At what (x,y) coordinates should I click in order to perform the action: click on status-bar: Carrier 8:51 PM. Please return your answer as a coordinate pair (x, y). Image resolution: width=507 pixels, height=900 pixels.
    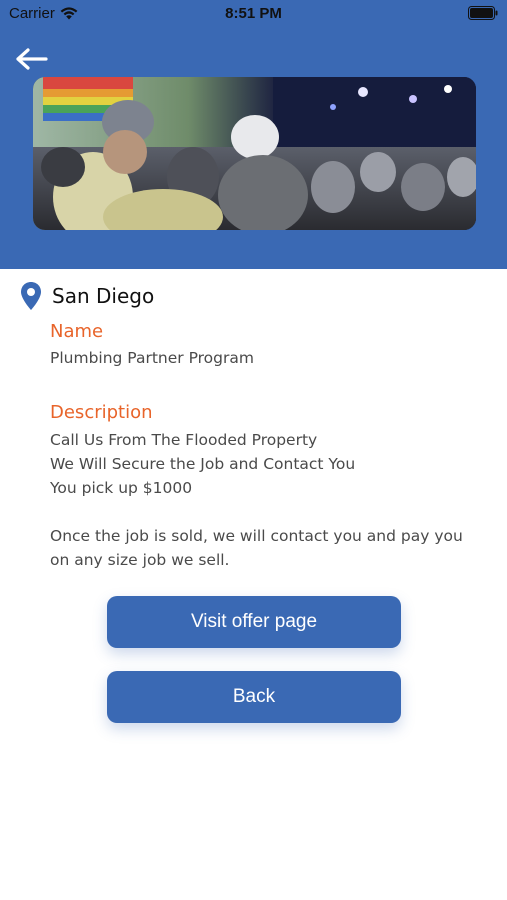
    Looking at the image, I should click on (253, 14).